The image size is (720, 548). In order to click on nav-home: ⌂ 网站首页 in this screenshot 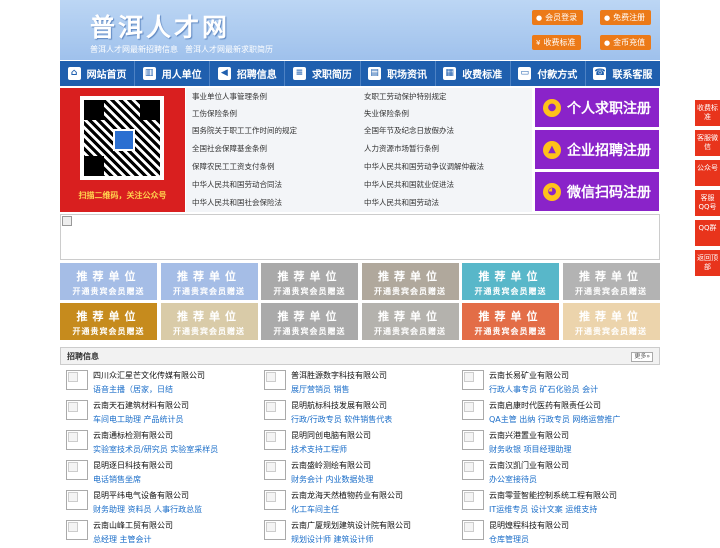, I will do `click(98, 73)`.